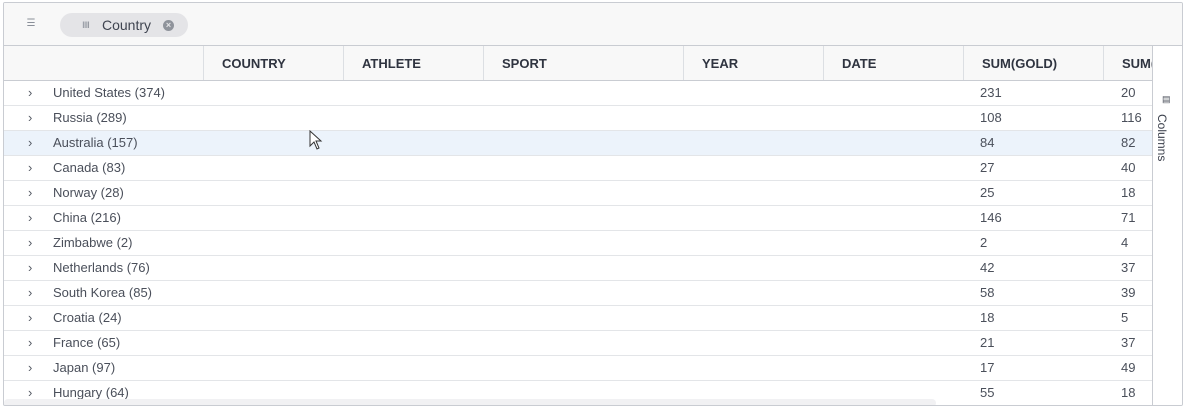 This screenshot has width=1188, height=412. Describe the element at coordinates (87, 342) in the screenshot. I see `group-name: France (65)` at that location.